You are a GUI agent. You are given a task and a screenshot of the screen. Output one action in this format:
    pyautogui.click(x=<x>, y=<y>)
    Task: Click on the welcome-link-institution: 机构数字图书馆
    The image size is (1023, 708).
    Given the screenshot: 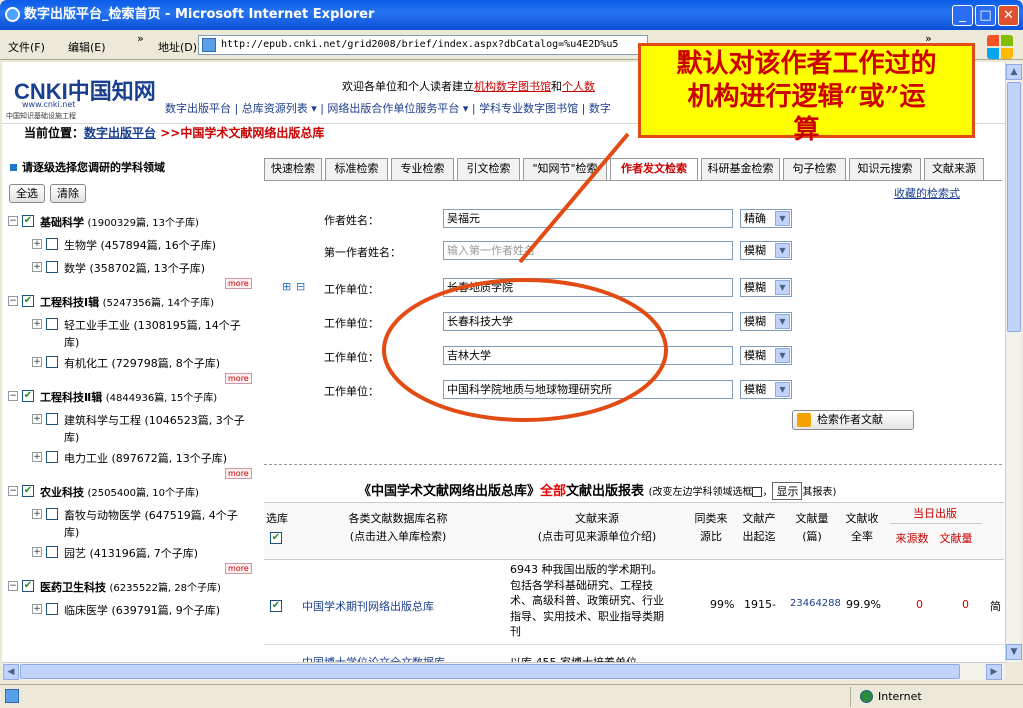 What is the action you would take?
    pyautogui.click(x=512, y=86)
    